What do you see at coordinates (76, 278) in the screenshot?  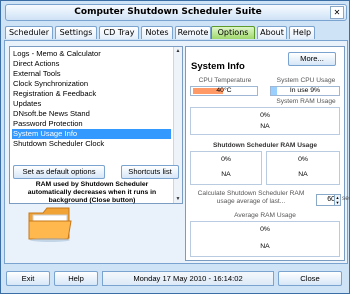 I see `help-button: Help` at bounding box center [76, 278].